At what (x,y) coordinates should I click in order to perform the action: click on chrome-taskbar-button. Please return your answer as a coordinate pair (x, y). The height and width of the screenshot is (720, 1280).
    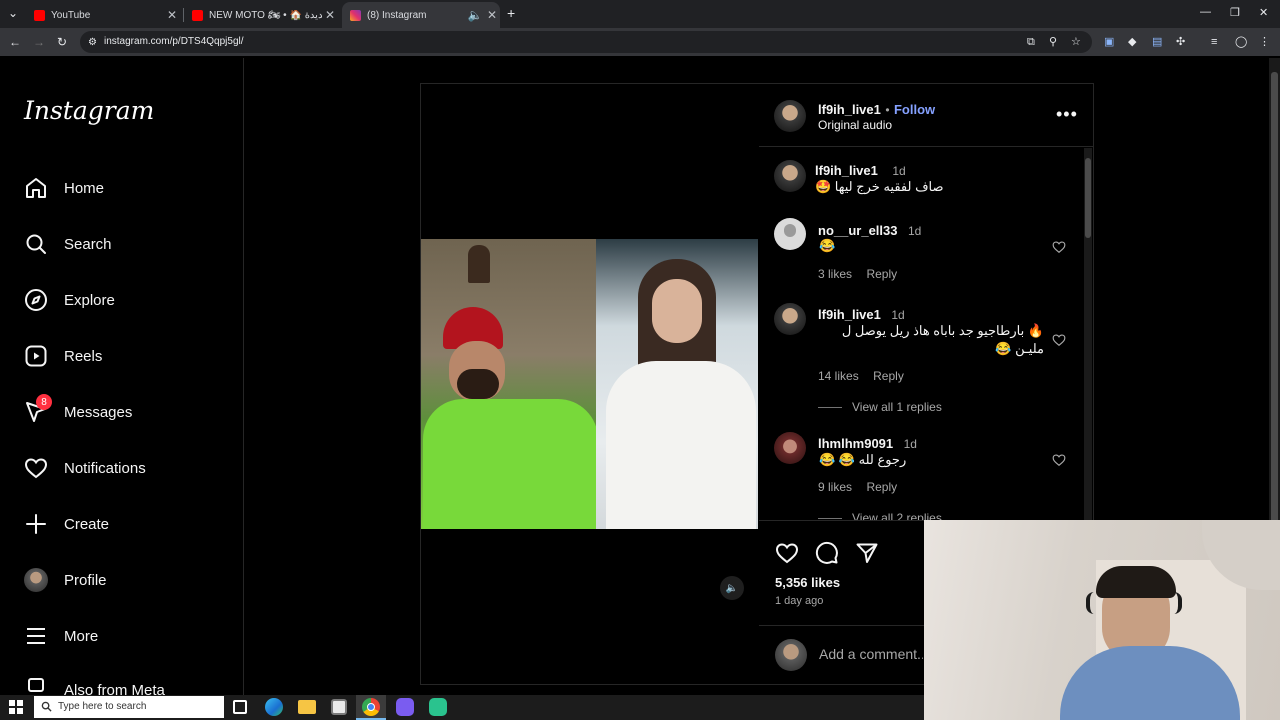
    Looking at the image, I should click on (371, 707).